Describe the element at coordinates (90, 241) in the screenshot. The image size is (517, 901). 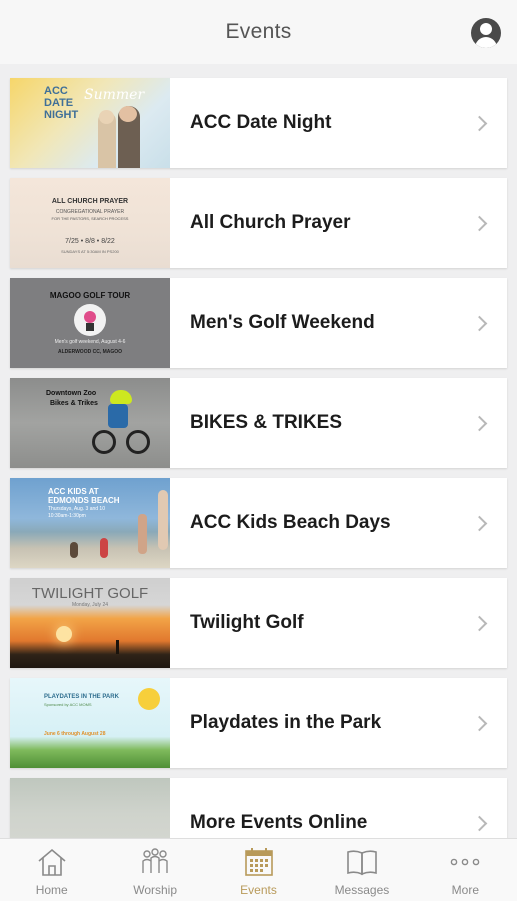
I see `thumb-text: 7/25 • 8/8 • 8/22` at that location.